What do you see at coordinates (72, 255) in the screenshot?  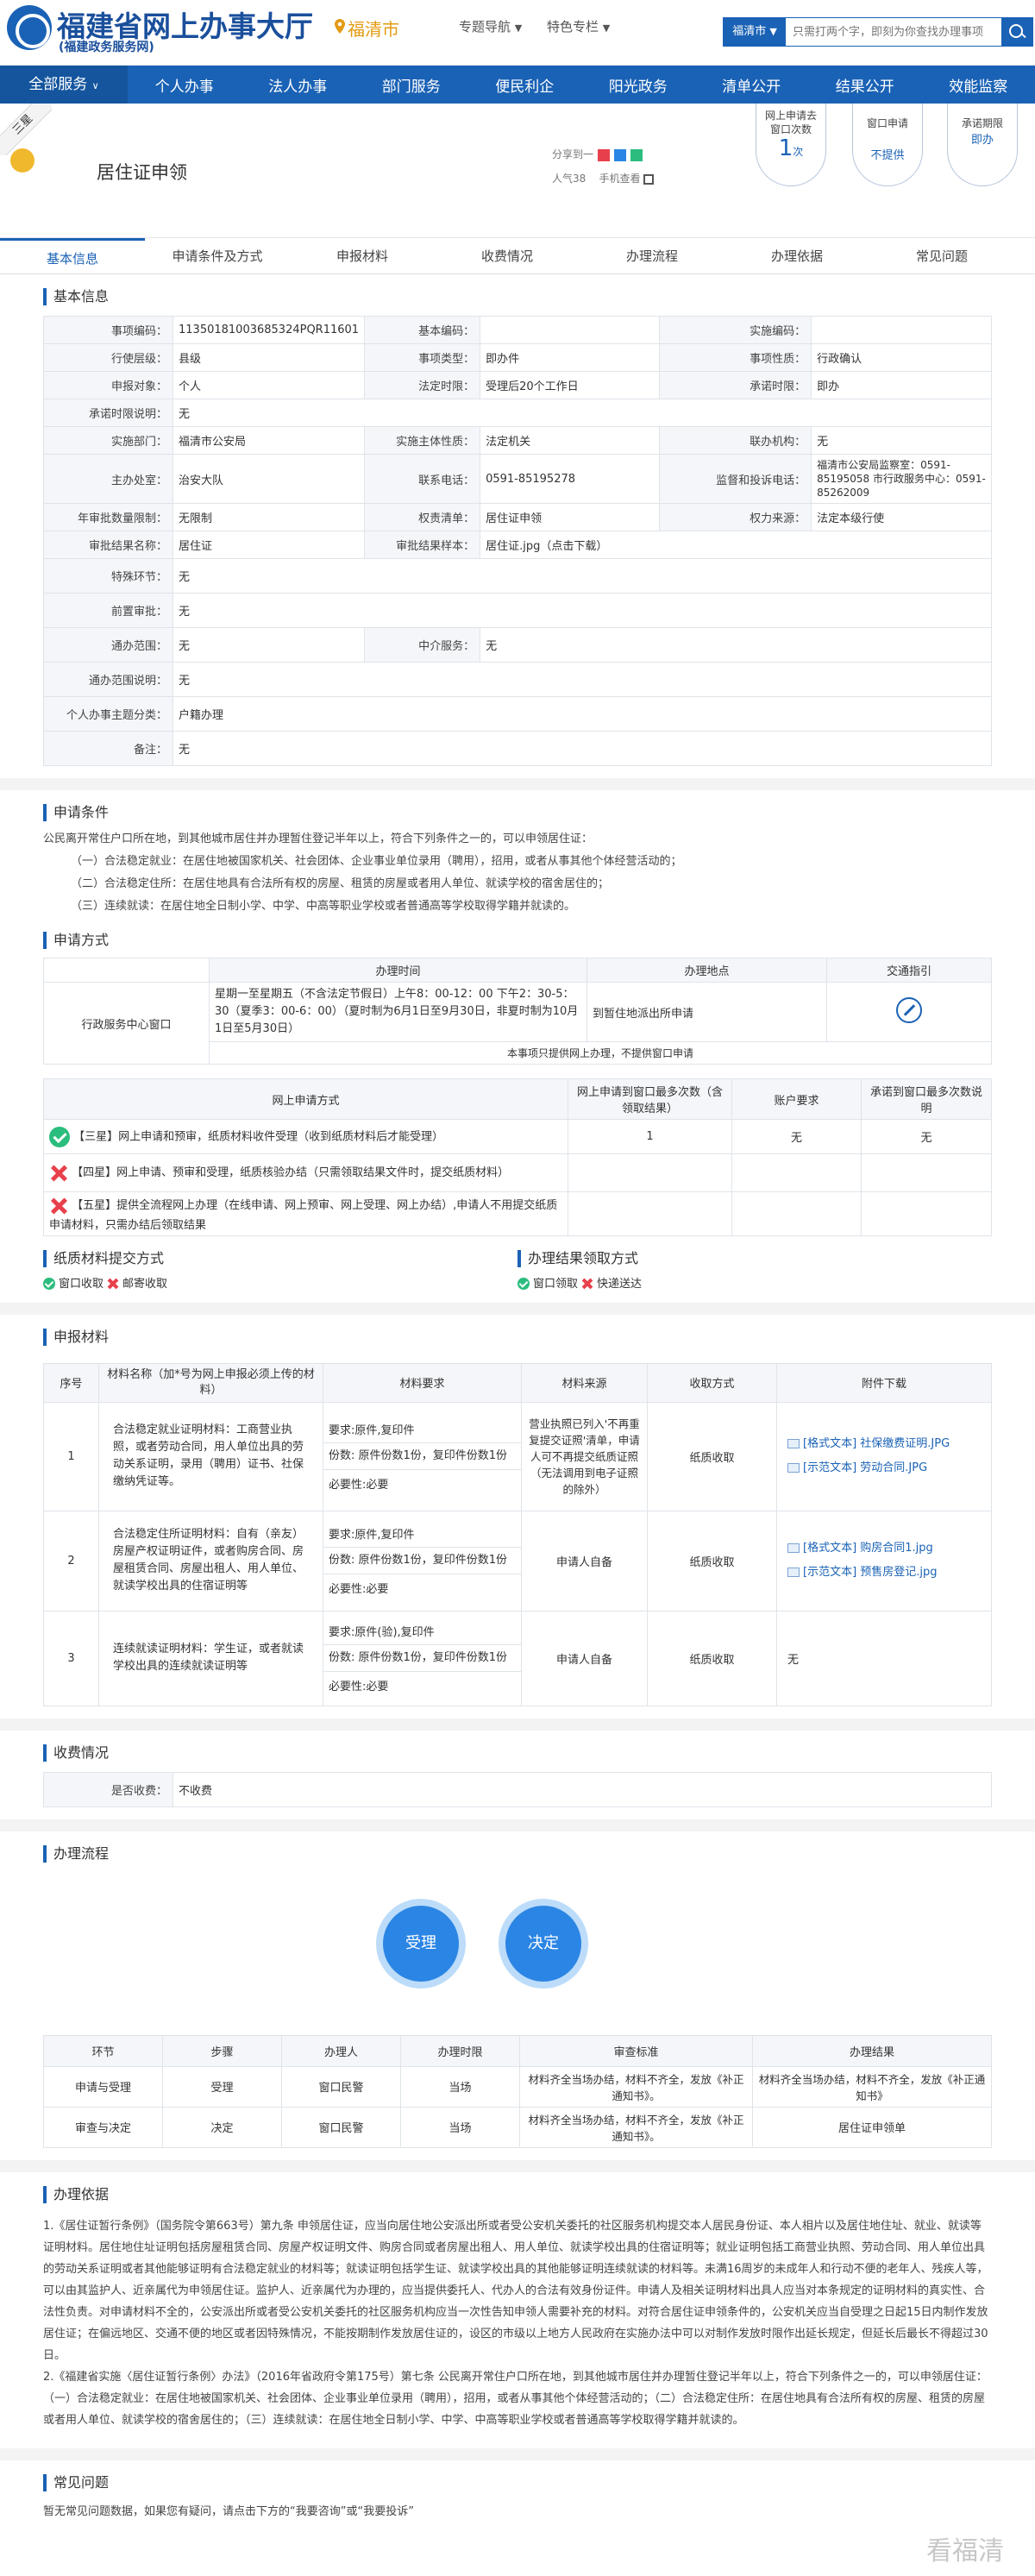 I see `tab-basic-info: 基本信息` at bounding box center [72, 255].